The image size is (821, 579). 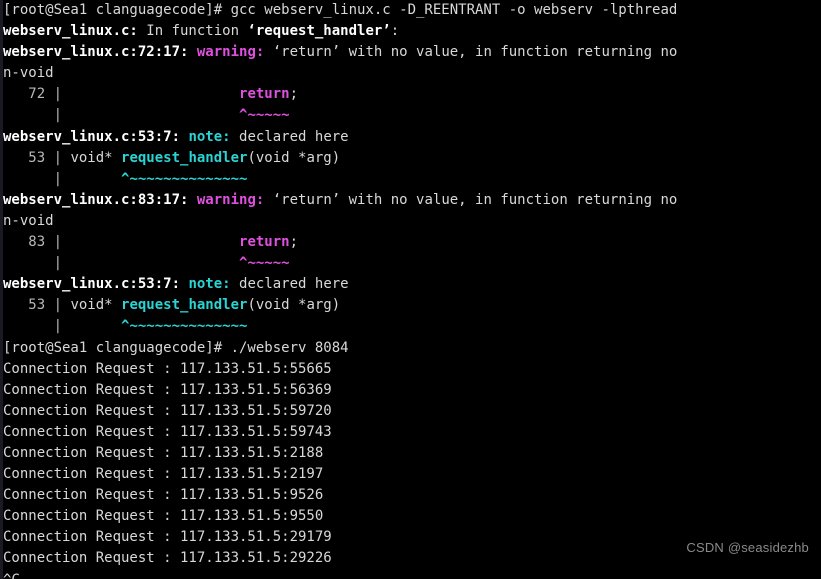 I want to click on terminal-text-span: Connection Request : 117.133.51.5:9526, so click(x=163, y=495).